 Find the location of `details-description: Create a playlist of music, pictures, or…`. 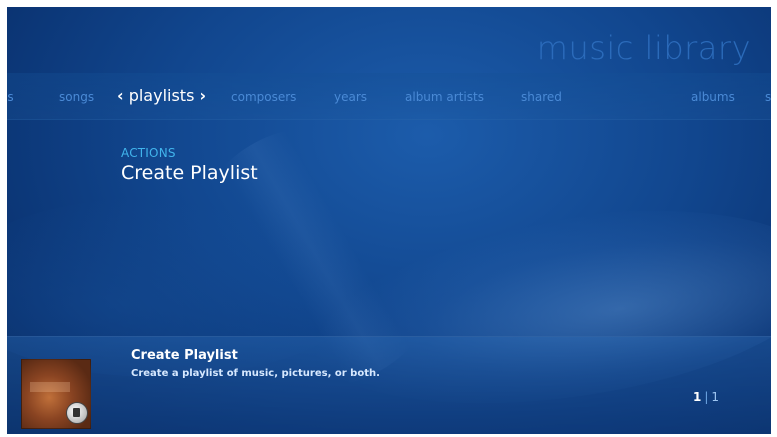

details-description: Create a playlist of music, pictures, or… is located at coordinates (255, 373).